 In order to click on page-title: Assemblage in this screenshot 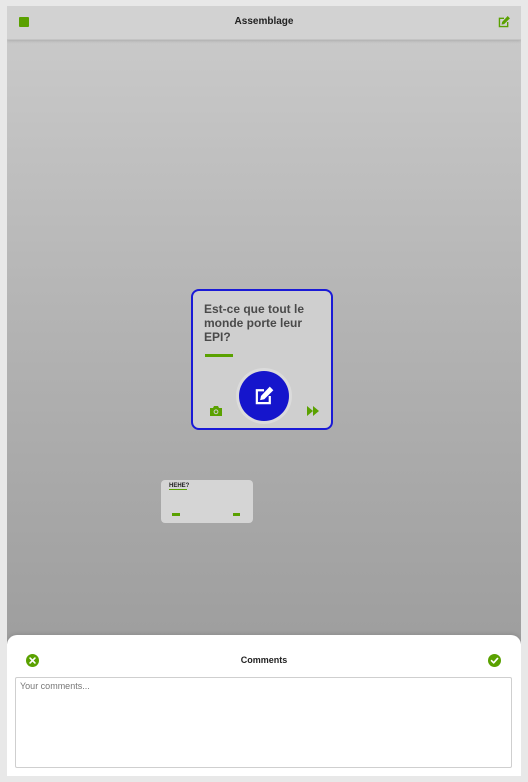, I will do `click(264, 21)`.